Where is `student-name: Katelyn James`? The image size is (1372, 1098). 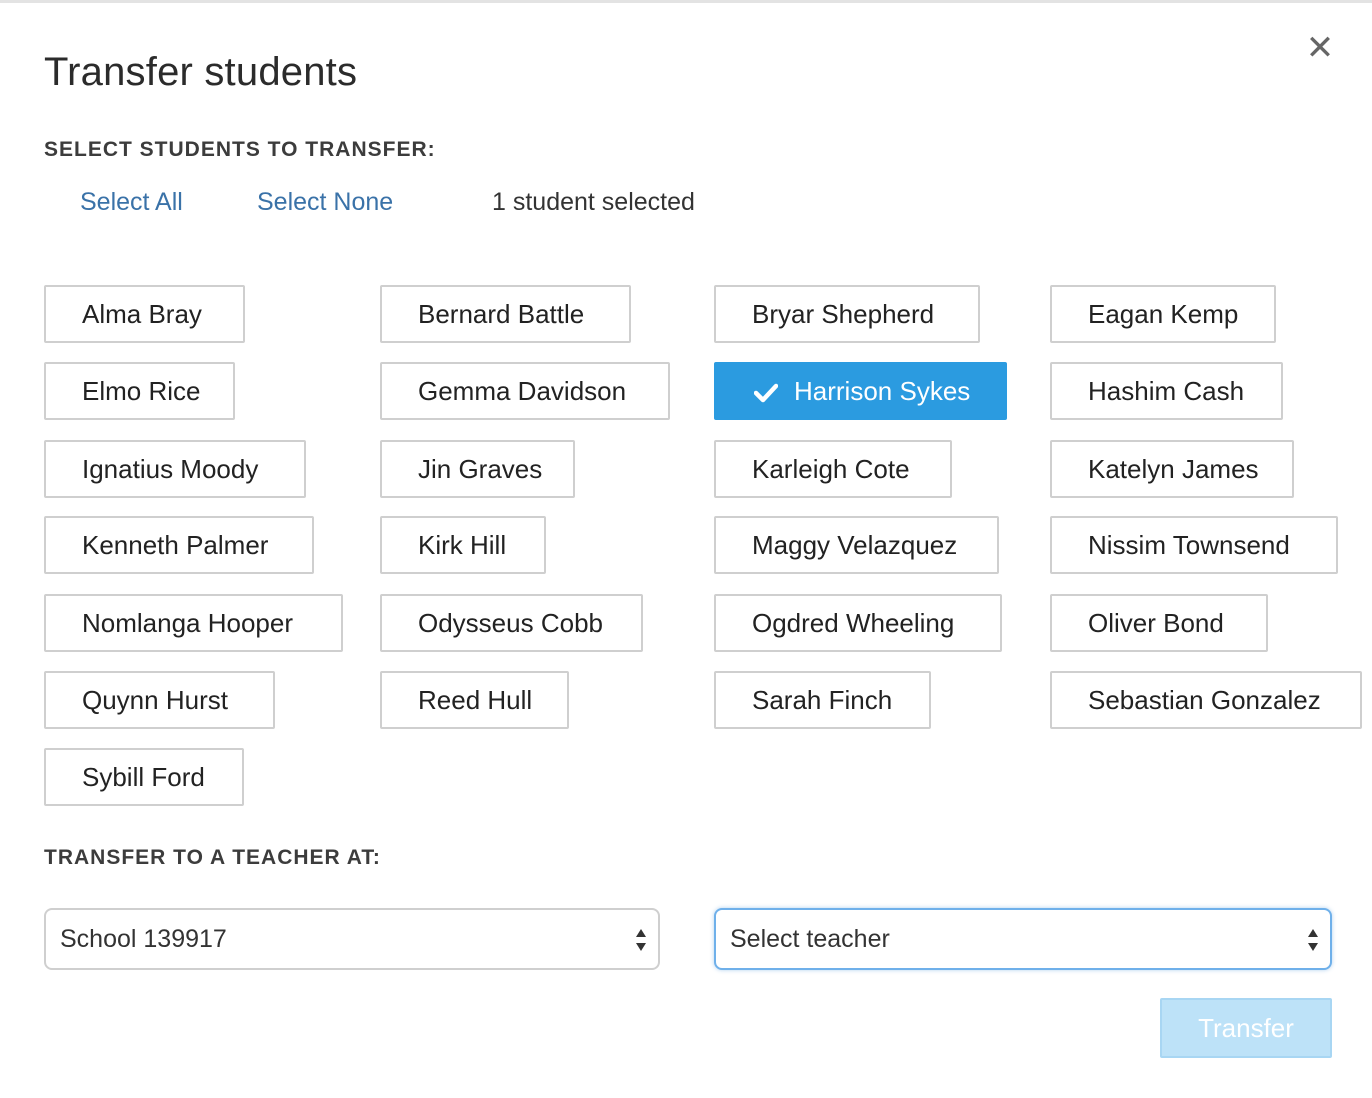 student-name: Katelyn James is located at coordinates (1173, 469).